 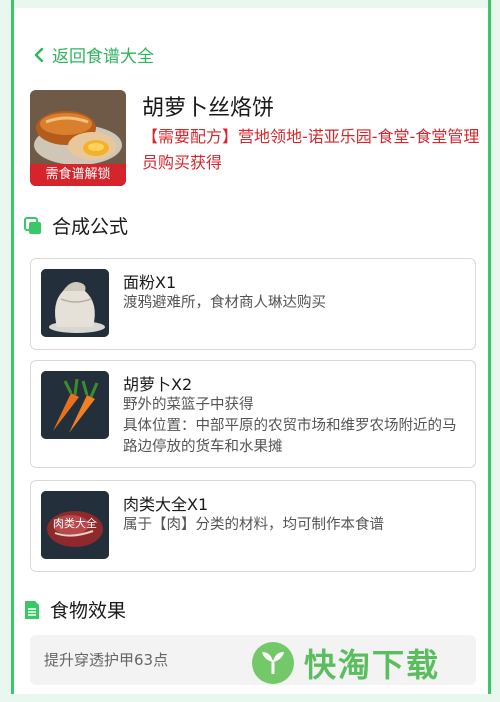 I want to click on formula-icon, so click(x=32, y=225).